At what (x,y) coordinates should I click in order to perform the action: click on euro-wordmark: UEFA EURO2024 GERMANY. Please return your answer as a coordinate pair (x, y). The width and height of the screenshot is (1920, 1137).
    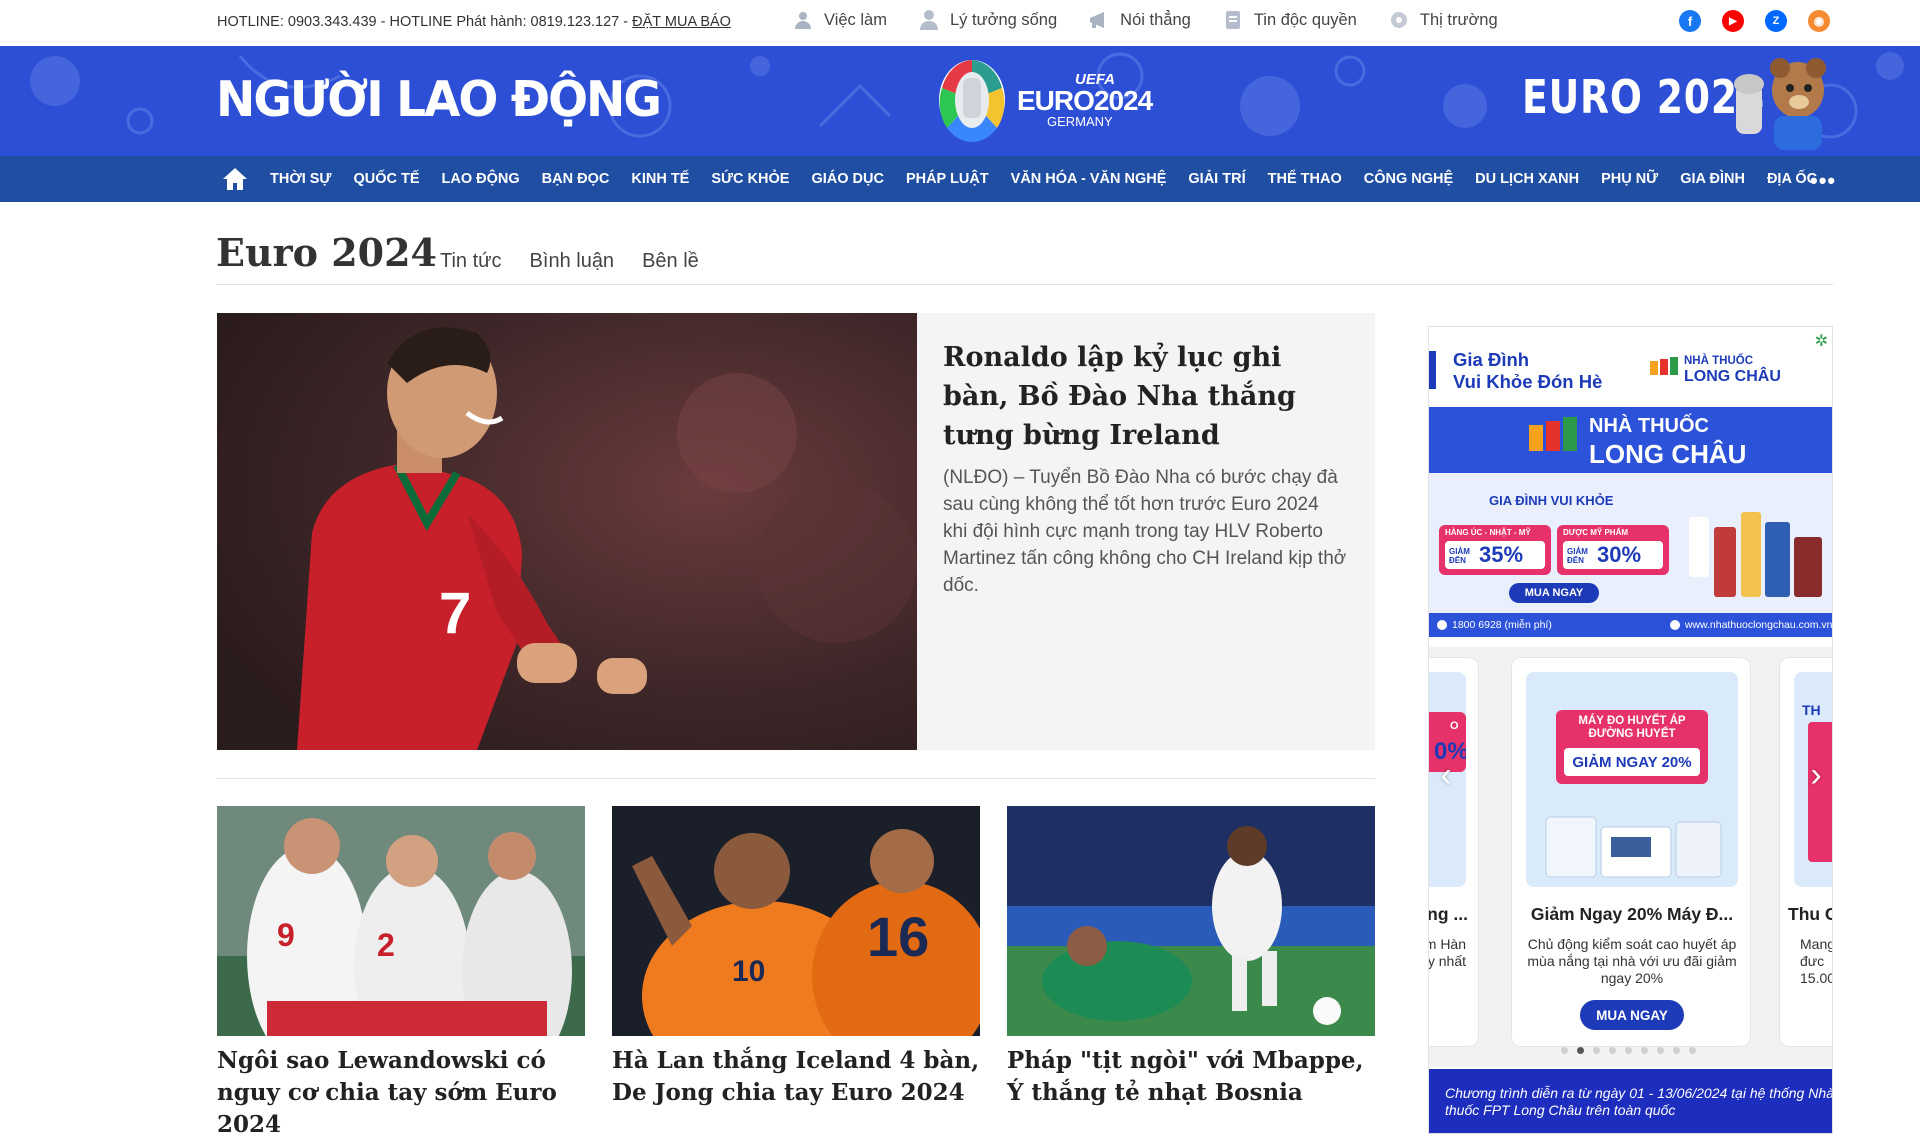
    Looking at the image, I should click on (1085, 100).